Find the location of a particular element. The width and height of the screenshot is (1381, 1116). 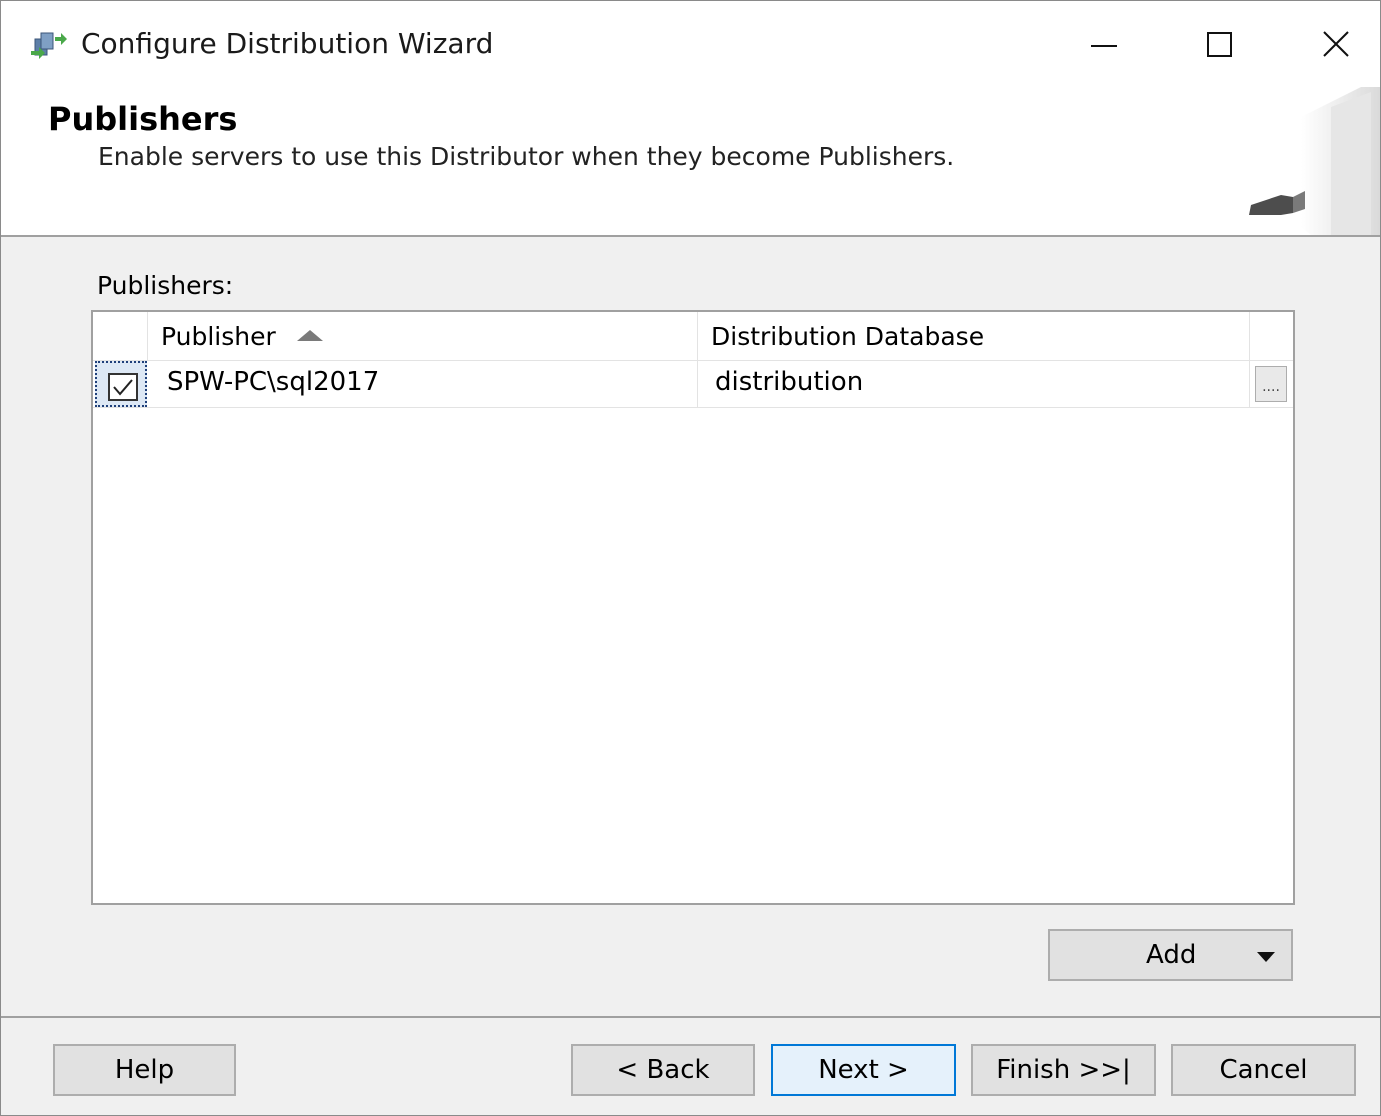

back-button-label: < Back is located at coordinates (663, 1070).